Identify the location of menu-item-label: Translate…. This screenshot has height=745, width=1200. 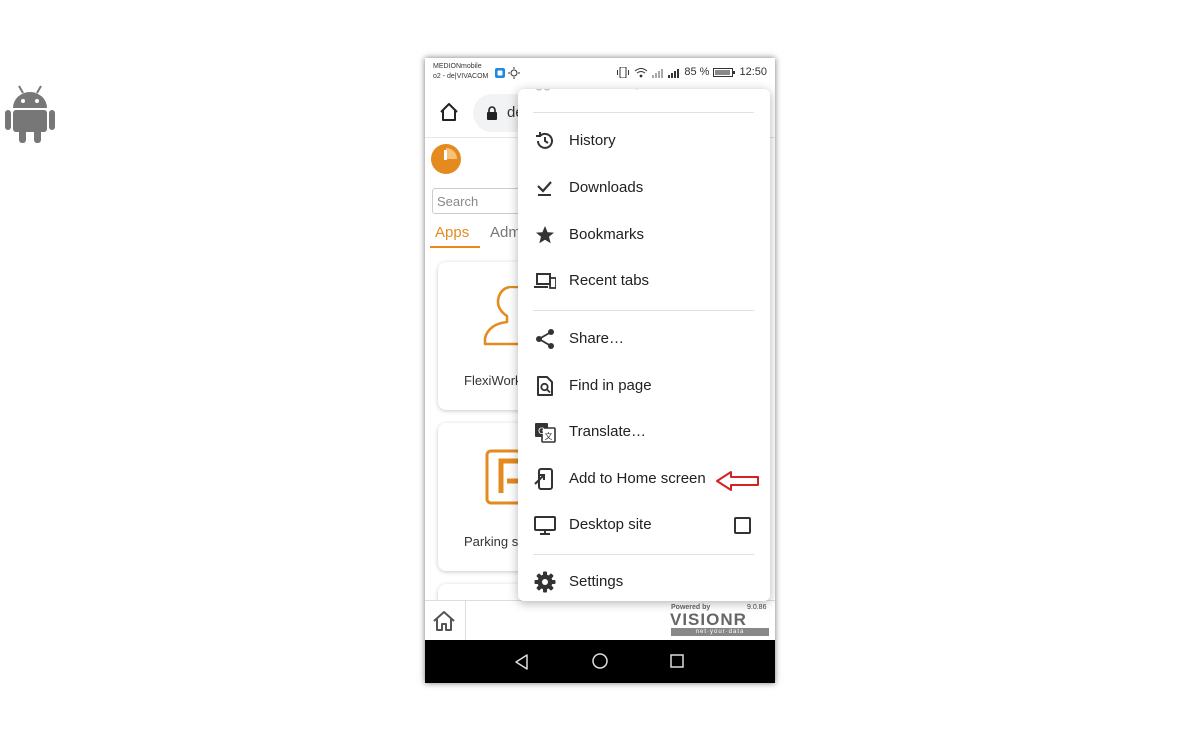
(607, 431).